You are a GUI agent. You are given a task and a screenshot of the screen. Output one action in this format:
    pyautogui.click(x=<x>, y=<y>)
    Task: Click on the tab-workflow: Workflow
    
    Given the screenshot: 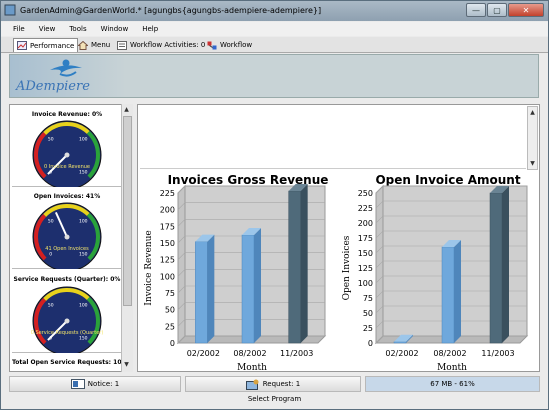 What is the action you would take?
    pyautogui.click(x=229, y=45)
    